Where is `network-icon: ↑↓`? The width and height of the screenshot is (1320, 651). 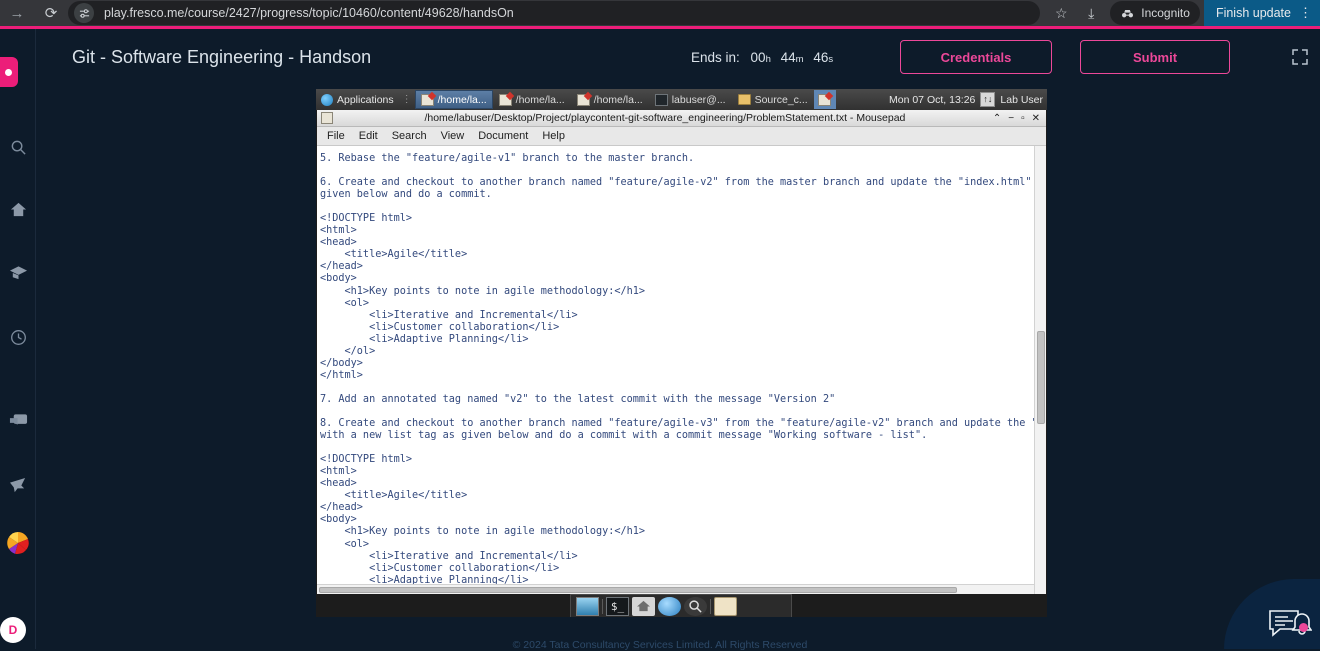
network-icon: ↑↓ is located at coordinates (987, 99).